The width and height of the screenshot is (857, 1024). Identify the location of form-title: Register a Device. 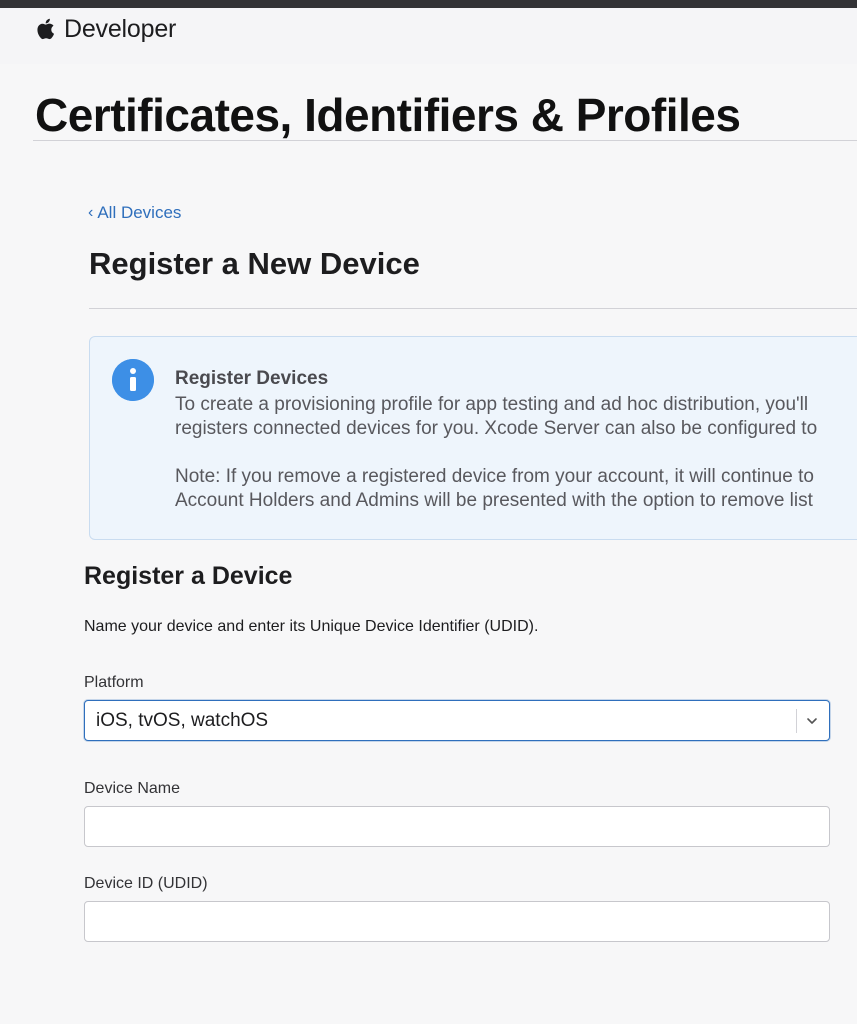
(188, 576).